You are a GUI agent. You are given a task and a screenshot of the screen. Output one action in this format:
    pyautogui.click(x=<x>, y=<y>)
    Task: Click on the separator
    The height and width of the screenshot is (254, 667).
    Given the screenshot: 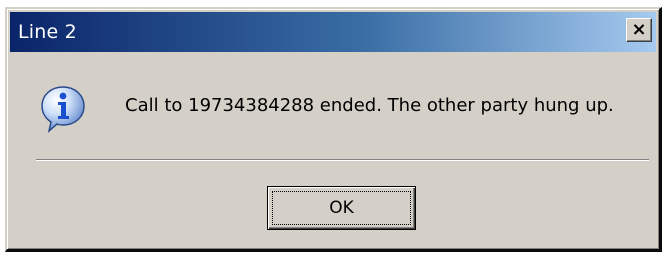 What is the action you would take?
    pyautogui.click(x=342, y=160)
    